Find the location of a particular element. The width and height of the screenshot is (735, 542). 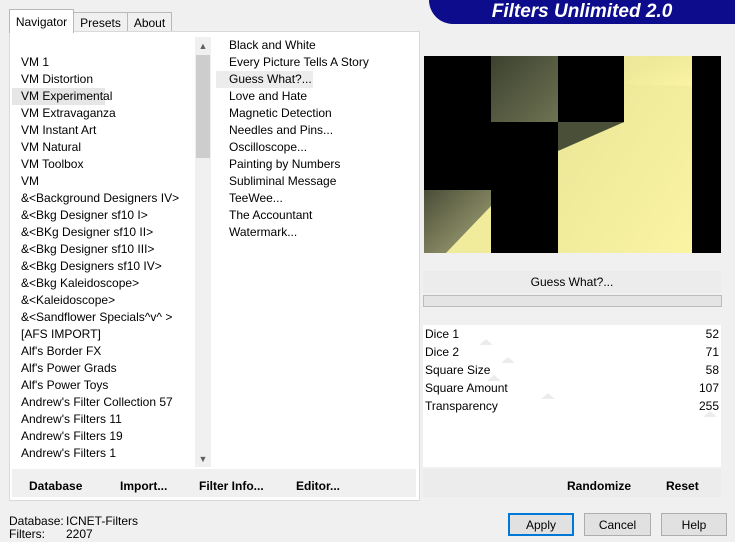

parameter-row: Square Size 58 is located at coordinates (572, 371).